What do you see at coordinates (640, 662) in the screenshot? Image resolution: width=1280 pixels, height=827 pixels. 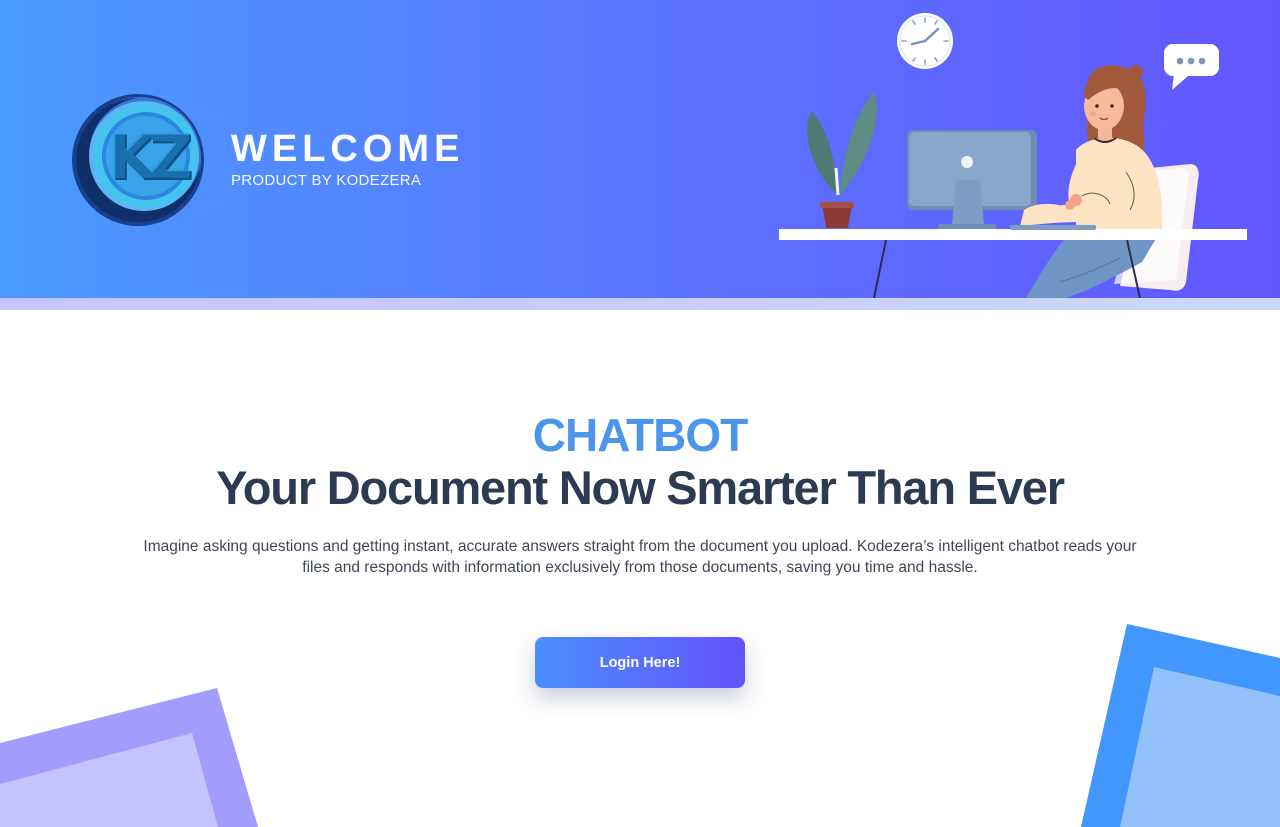 I see `login-button: Login Here!` at bounding box center [640, 662].